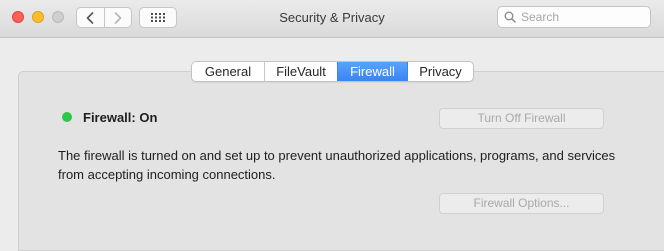 Image resolution: width=664 pixels, height=251 pixels. Describe the element at coordinates (372, 71) in the screenshot. I see `tab-firewall: Firewall` at that location.